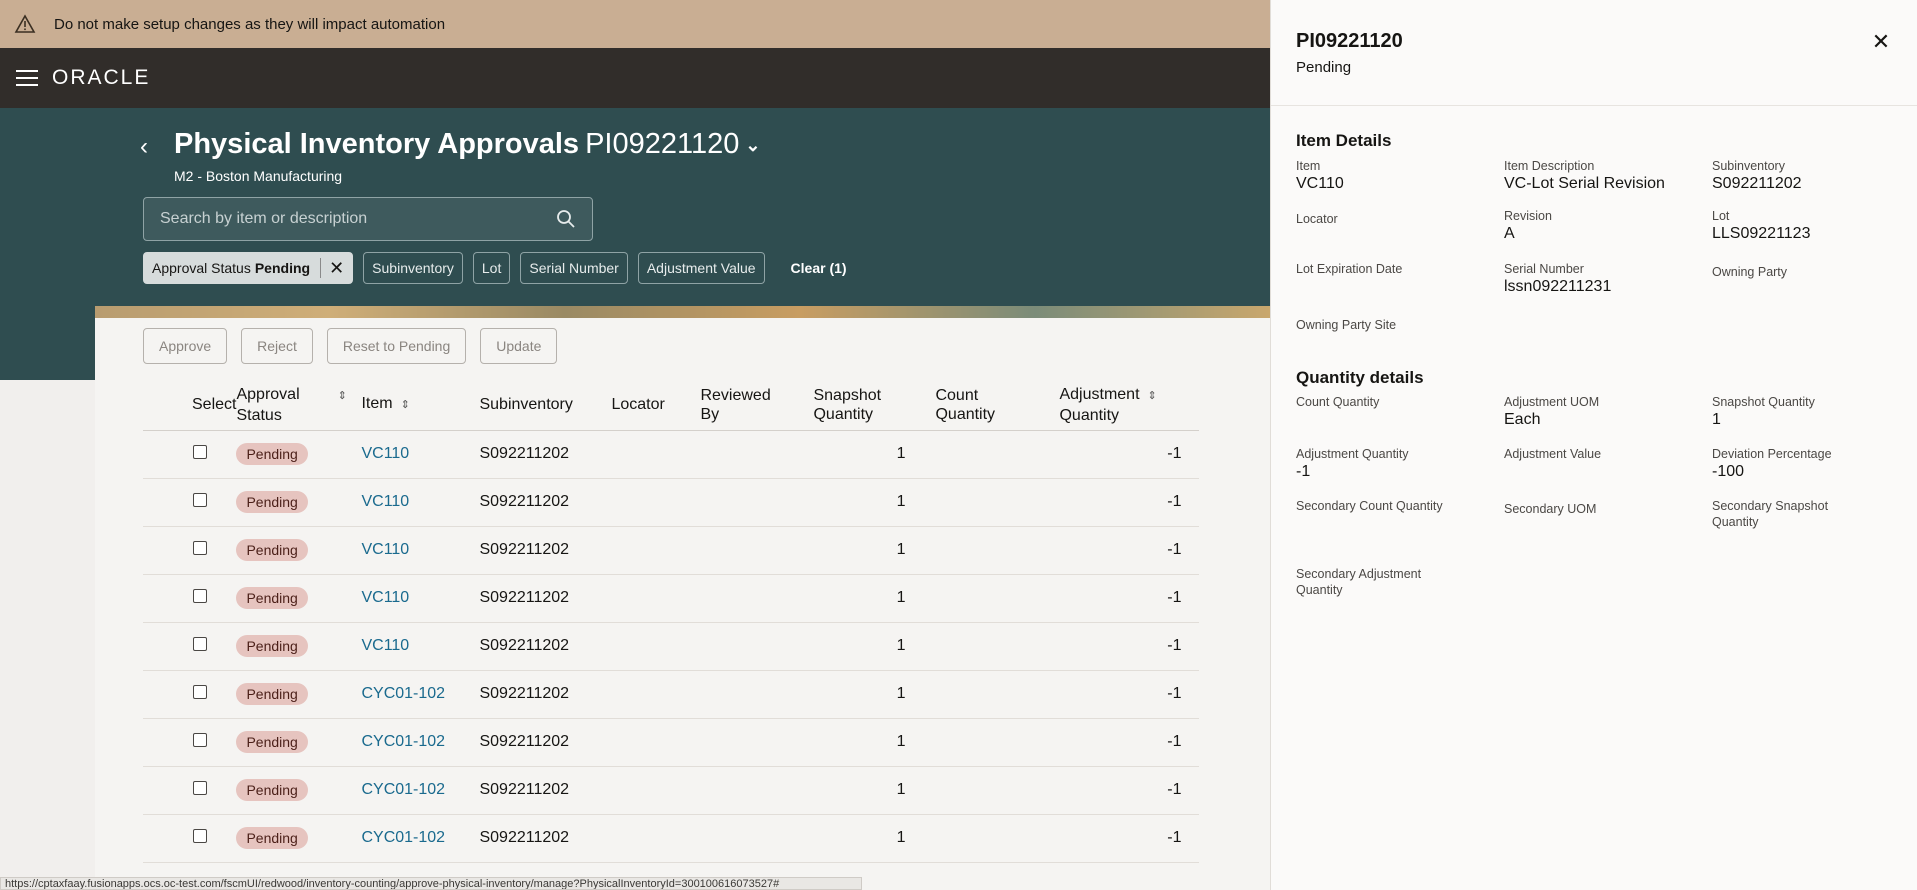 This screenshot has width=1917, height=890. I want to click on drawer-status: Pending, so click(1324, 67).